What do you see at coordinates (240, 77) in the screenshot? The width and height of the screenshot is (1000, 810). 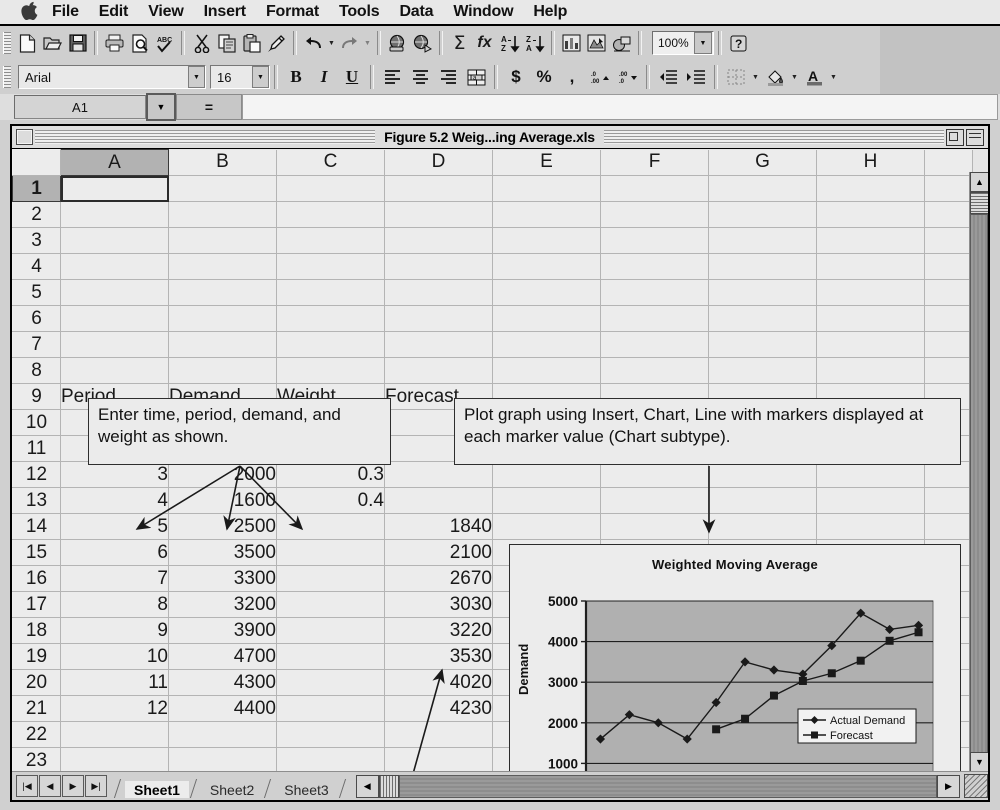 I see `font-size-combobox: 16 ▼` at bounding box center [240, 77].